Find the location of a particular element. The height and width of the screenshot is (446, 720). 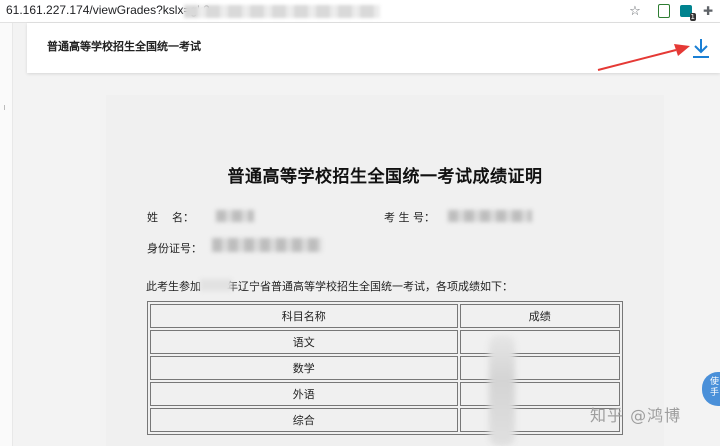

id-number-label: 身份证号： is located at coordinates (174, 248).